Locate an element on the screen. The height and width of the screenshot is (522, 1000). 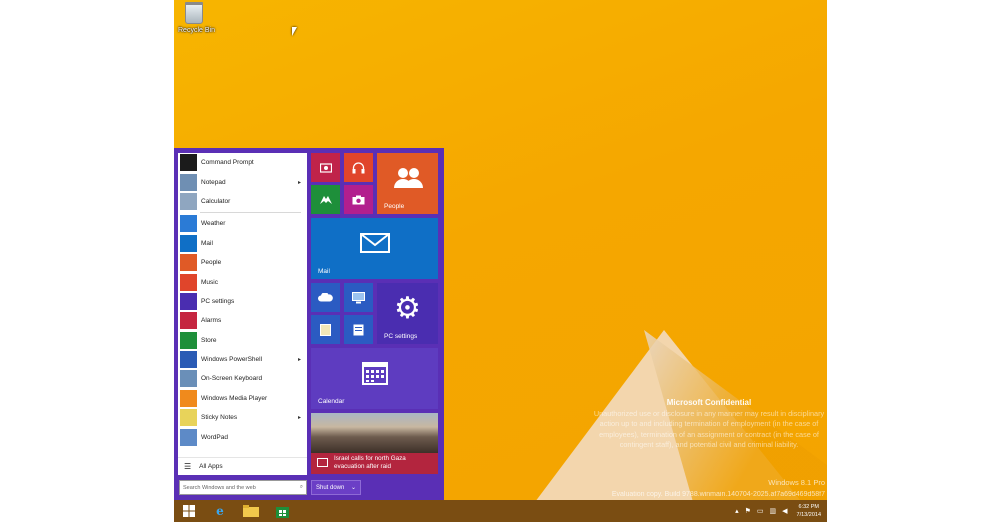
internet-explorer-icon: e is located at coordinates (220, 511).